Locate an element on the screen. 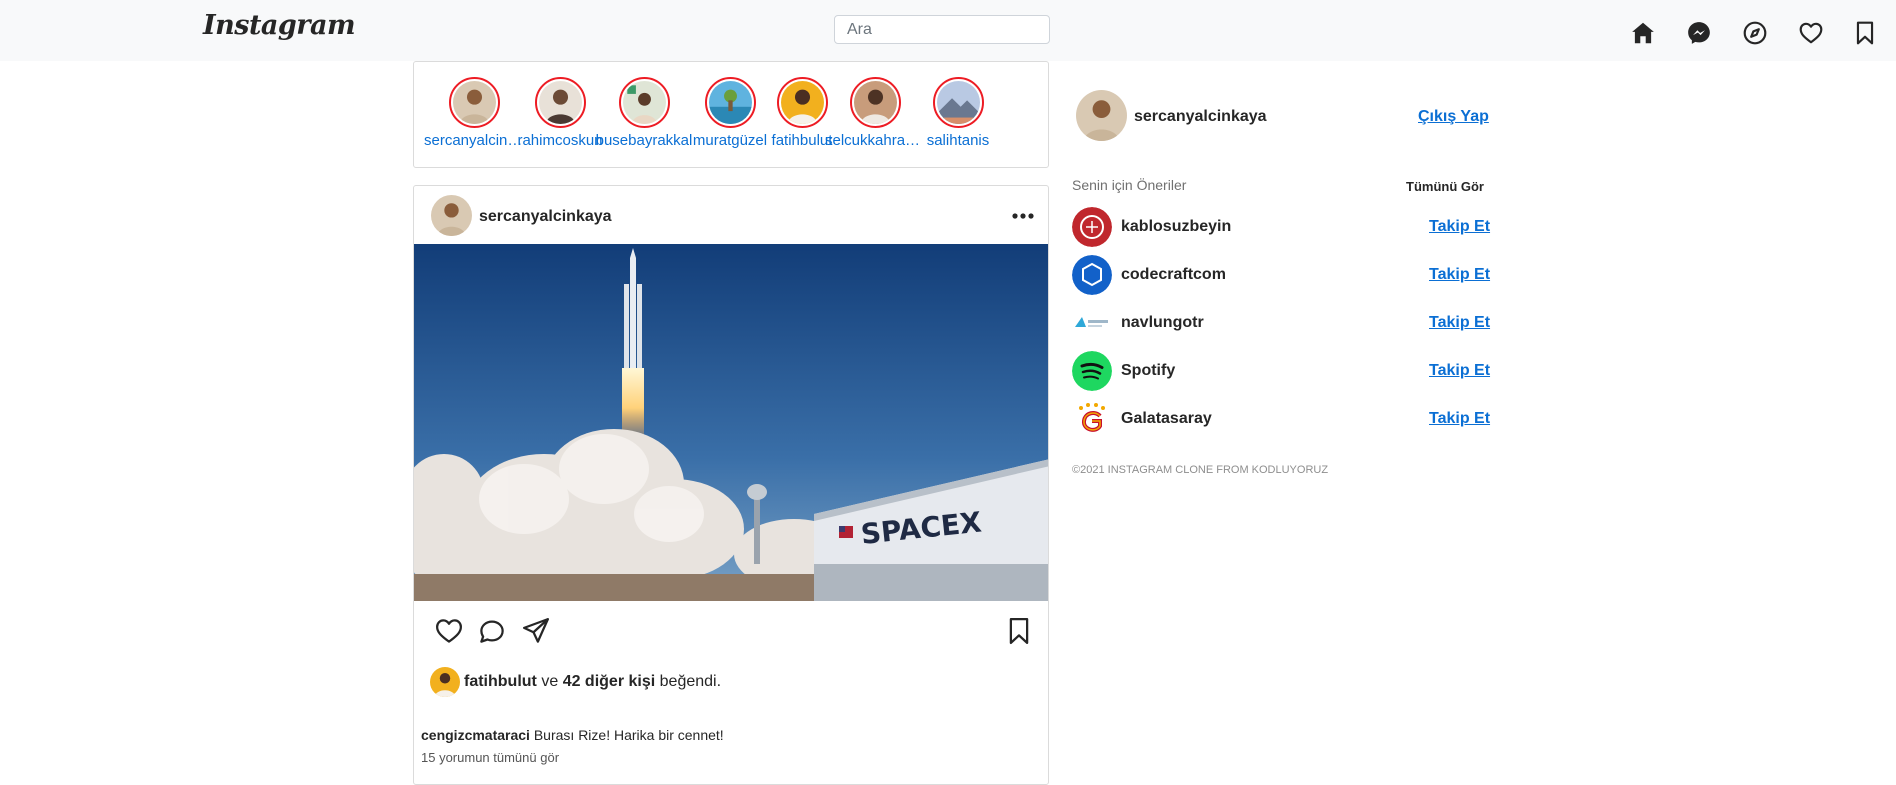 The image size is (1896, 785). instagram-logo: Instagram is located at coordinates (279, 25).